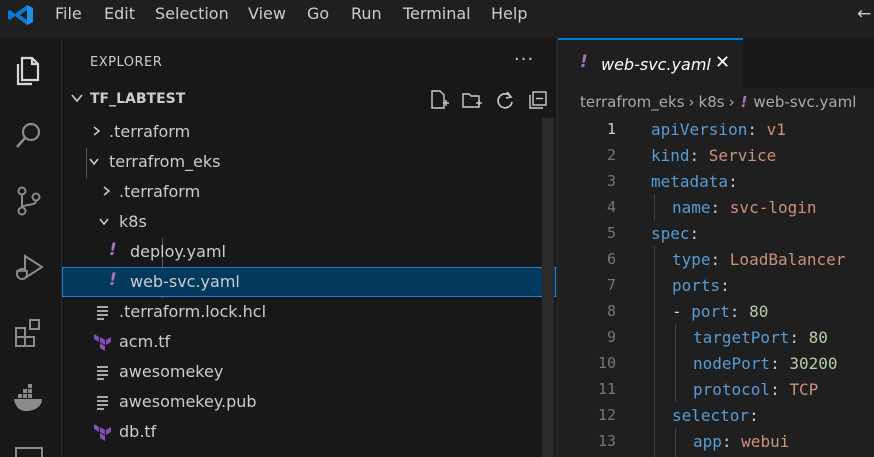 The width and height of the screenshot is (874, 457). I want to click on docker-icon, so click(29, 399).